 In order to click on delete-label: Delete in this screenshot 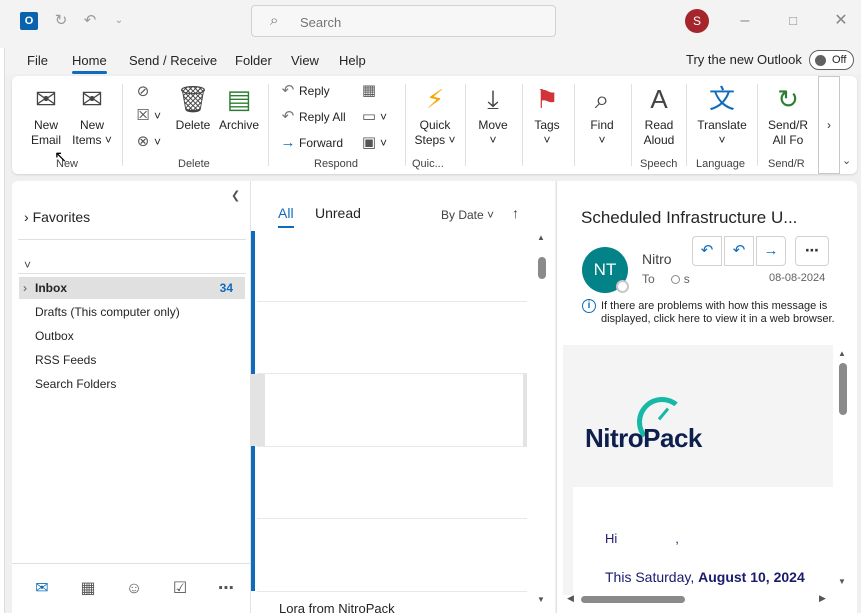, I will do `click(193, 125)`.